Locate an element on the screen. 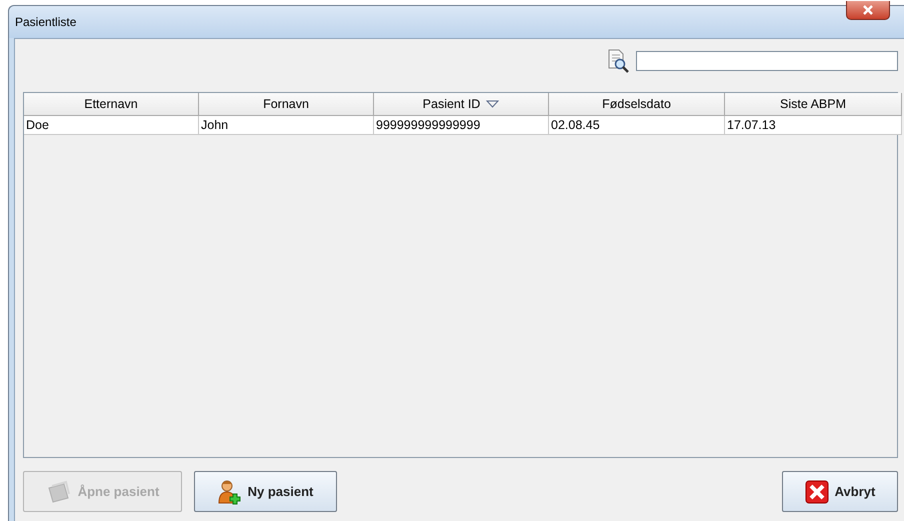  cancel-button: Avbryt is located at coordinates (840, 491).